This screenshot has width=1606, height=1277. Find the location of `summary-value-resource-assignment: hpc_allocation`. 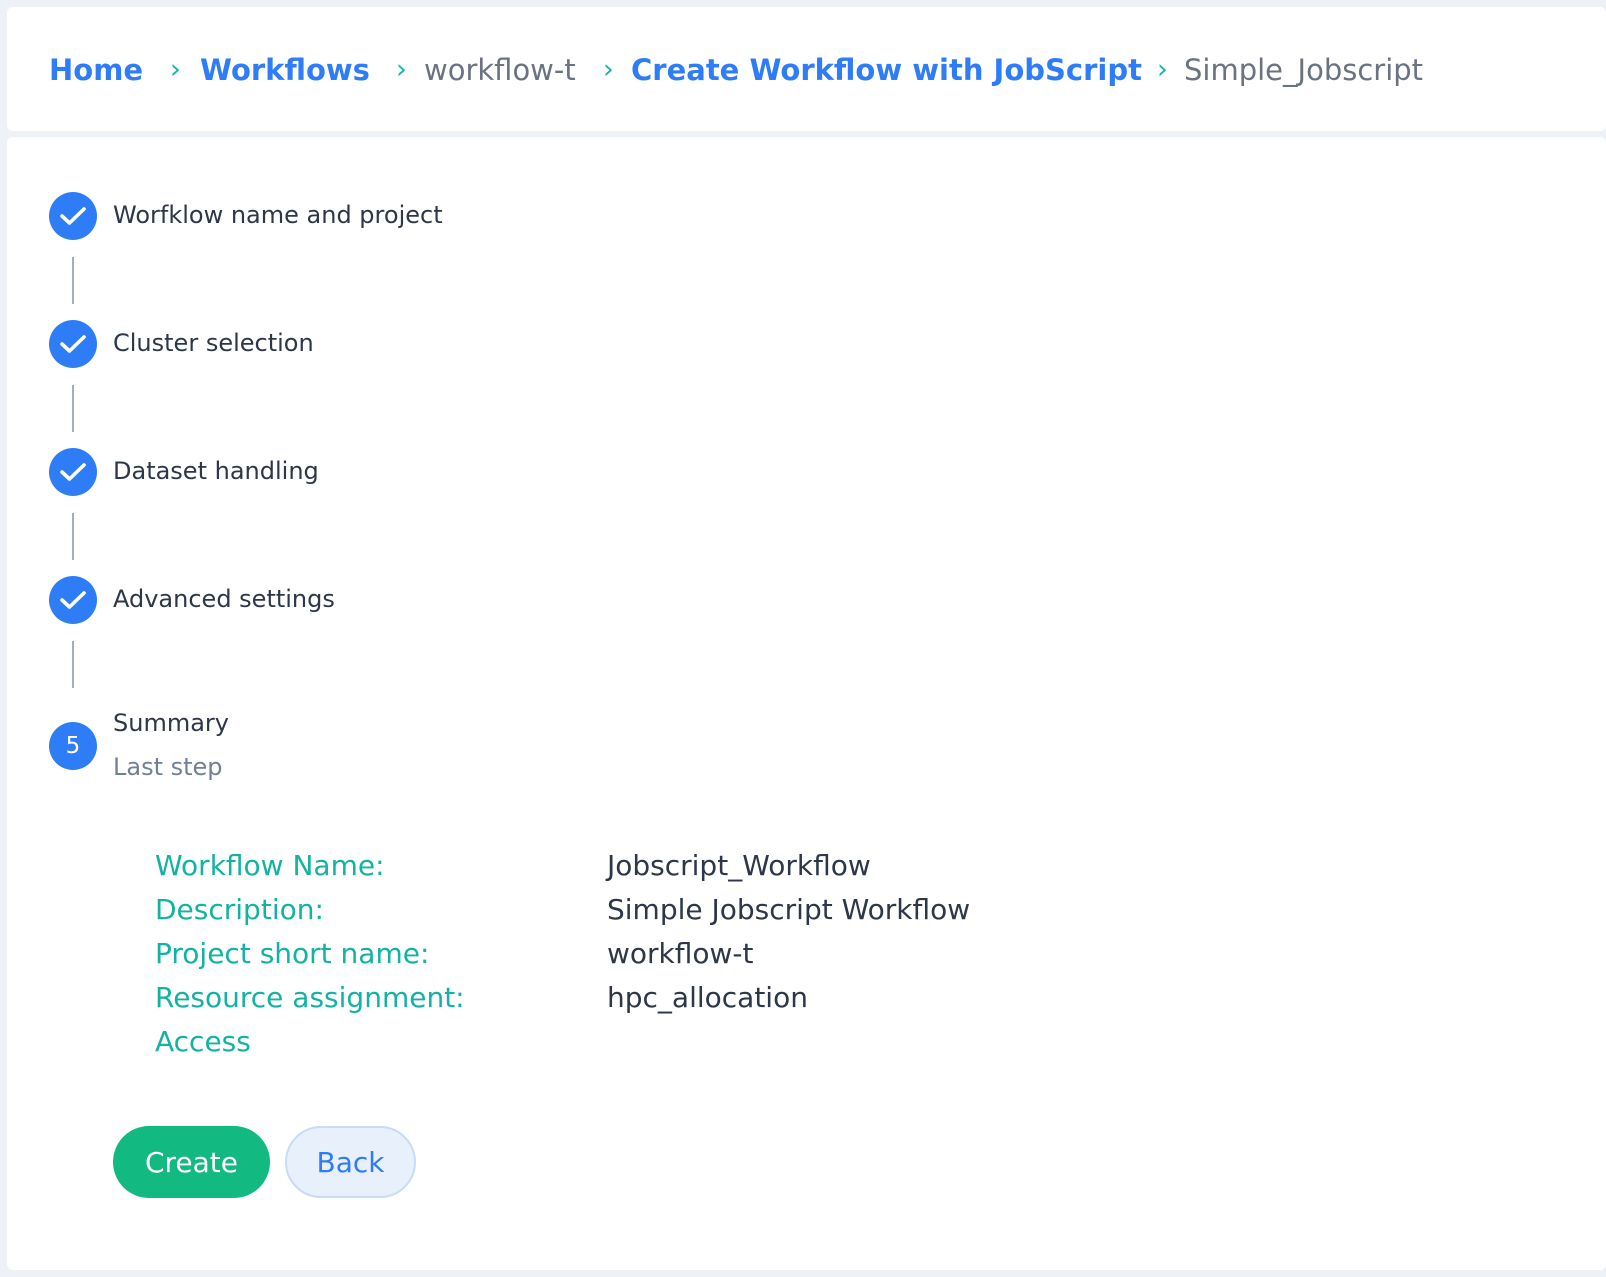

summary-value-resource-assignment: hpc_allocation is located at coordinates (707, 997).